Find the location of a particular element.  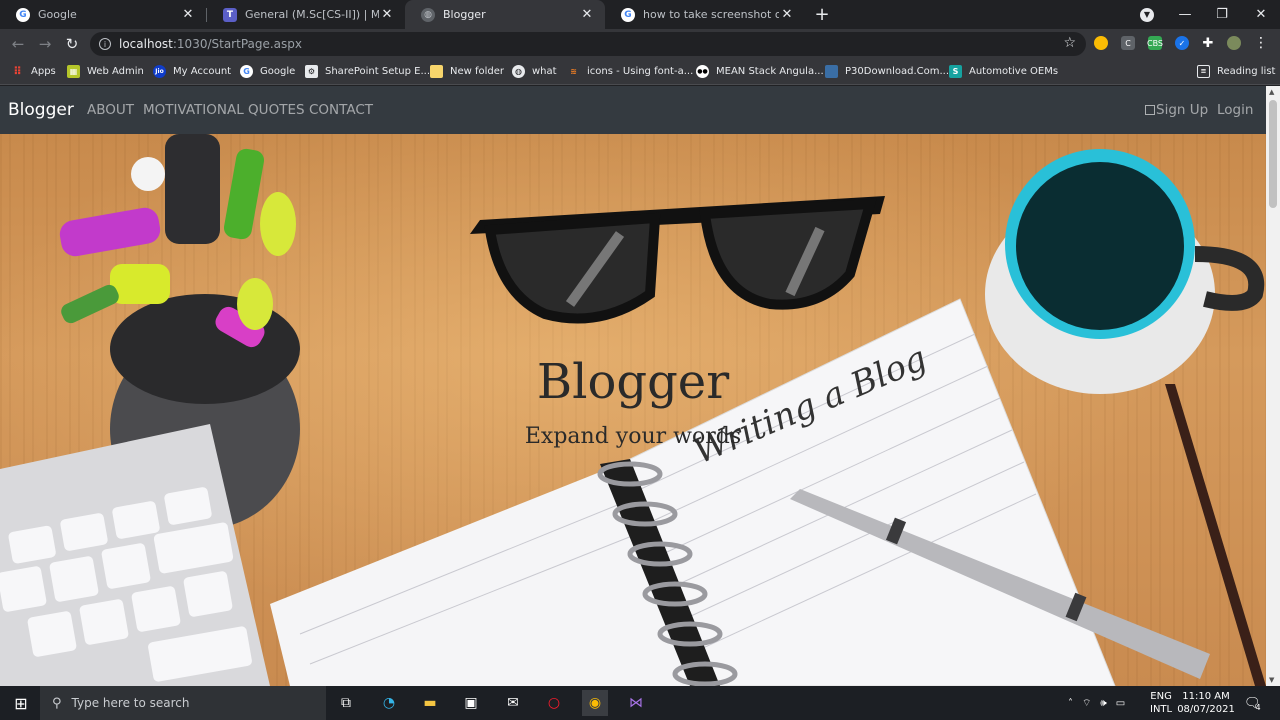

yellow-tape is located at coordinates (278, 224).